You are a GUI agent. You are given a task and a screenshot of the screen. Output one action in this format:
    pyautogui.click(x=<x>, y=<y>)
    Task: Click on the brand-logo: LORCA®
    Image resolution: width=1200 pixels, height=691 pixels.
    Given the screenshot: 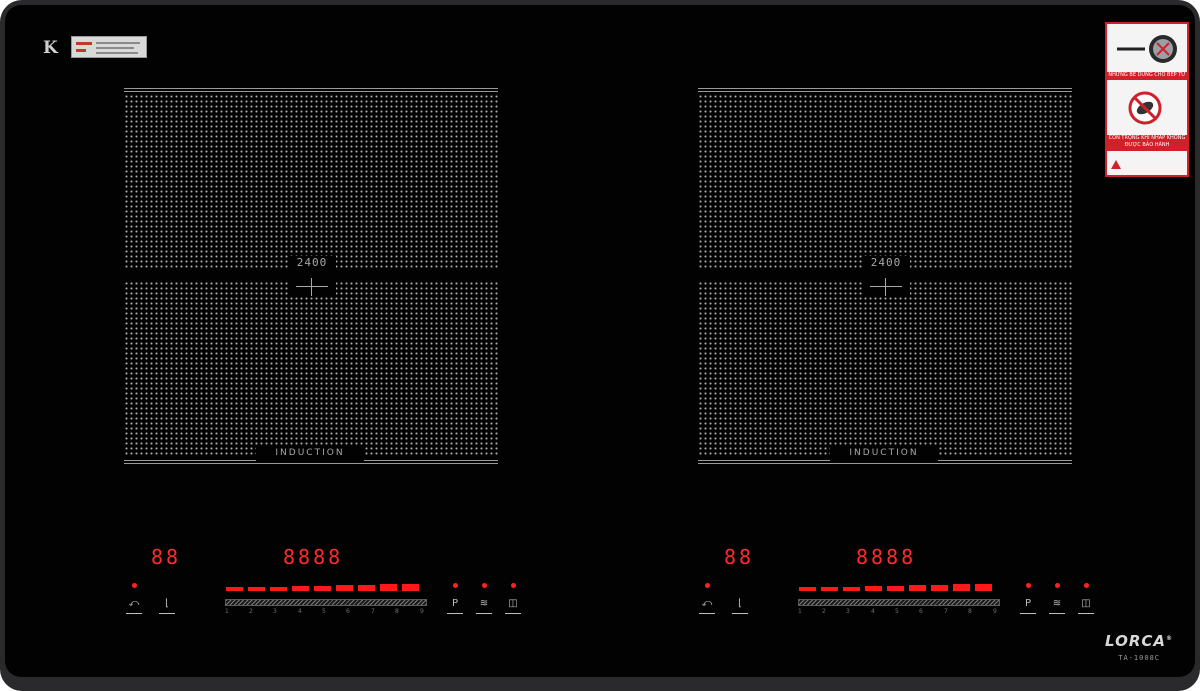 What is the action you would take?
    pyautogui.click(x=1139, y=641)
    